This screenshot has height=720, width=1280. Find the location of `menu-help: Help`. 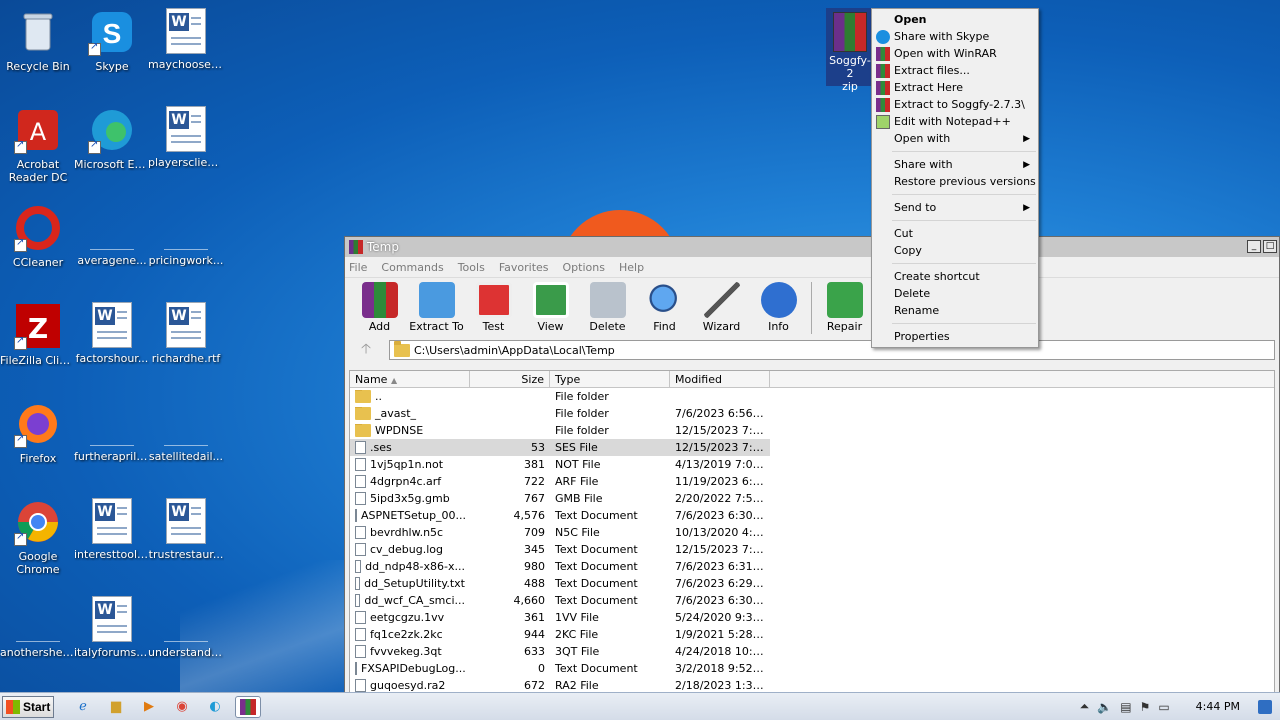

menu-help: Help is located at coordinates (631, 267).